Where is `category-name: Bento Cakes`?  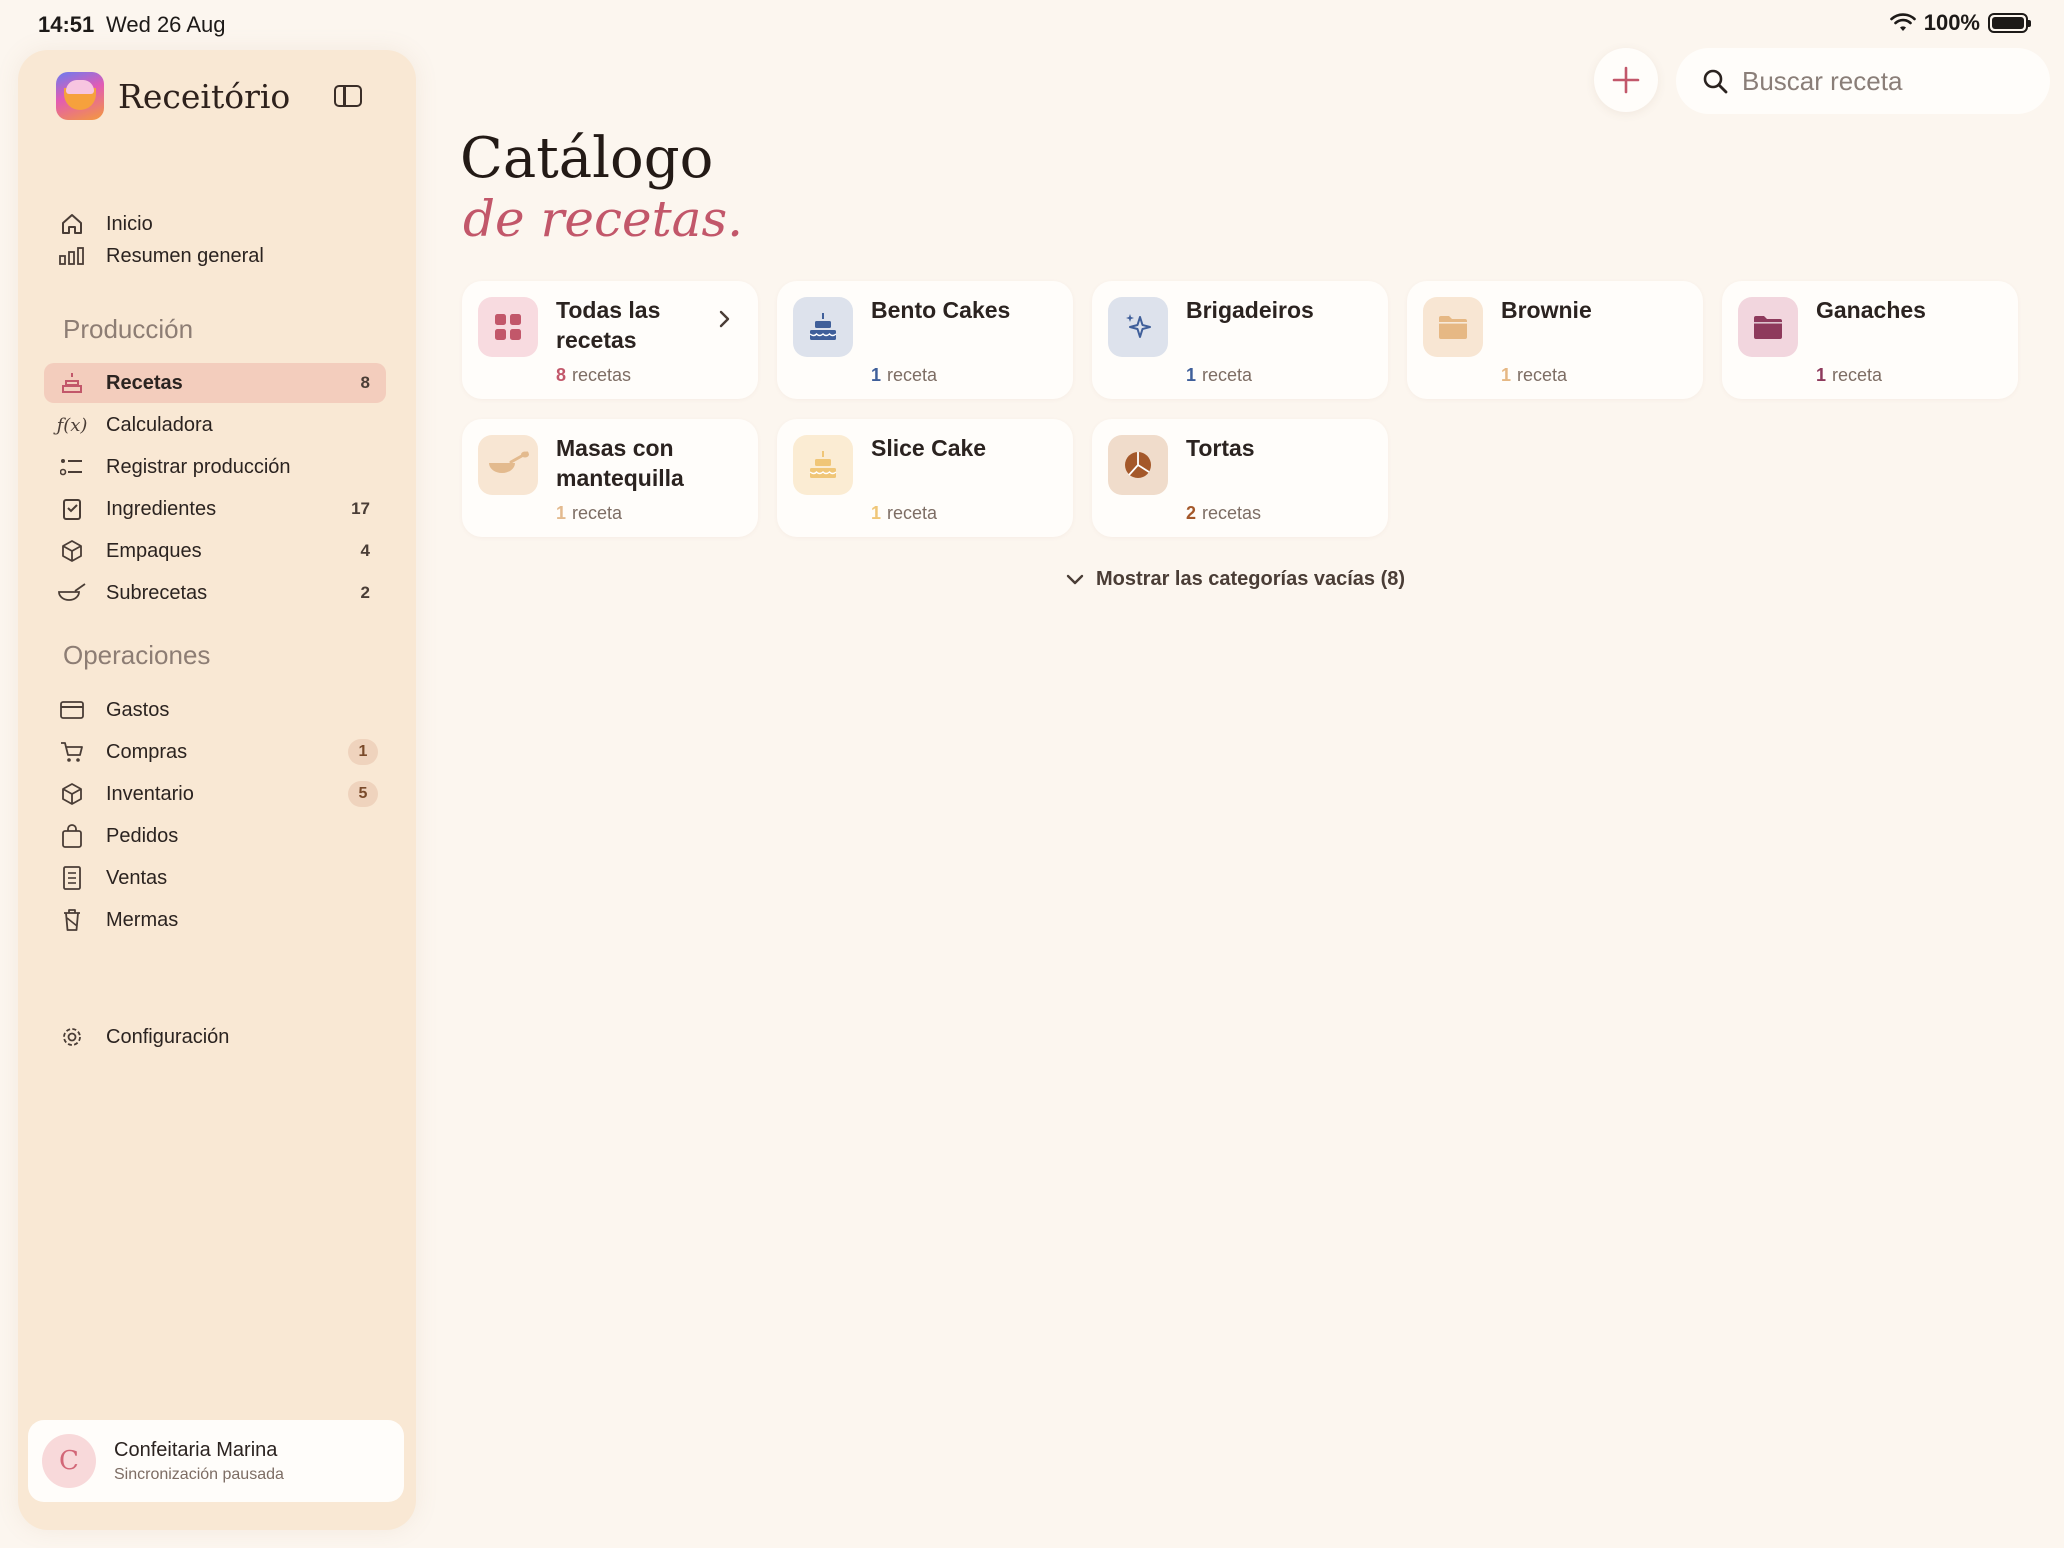 category-name: Bento Cakes is located at coordinates (941, 310).